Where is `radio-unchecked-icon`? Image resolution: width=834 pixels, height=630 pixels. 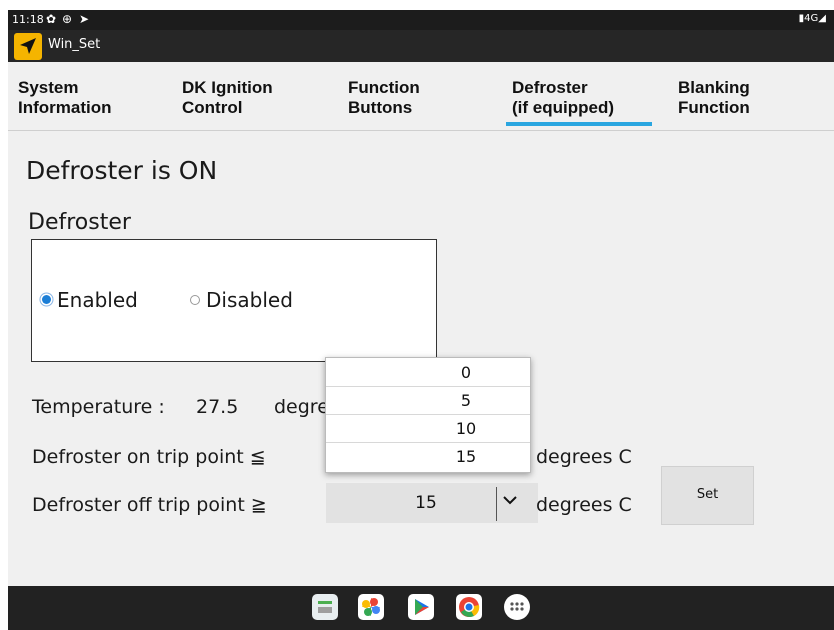 radio-unchecked-icon is located at coordinates (195, 299).